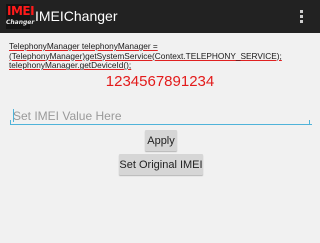 The image size is (320, 243). Describe the element at coordinates (70, 65) in the screenshot. I see `code-line-3: telephonyManager.getDeviceId();` at that location.